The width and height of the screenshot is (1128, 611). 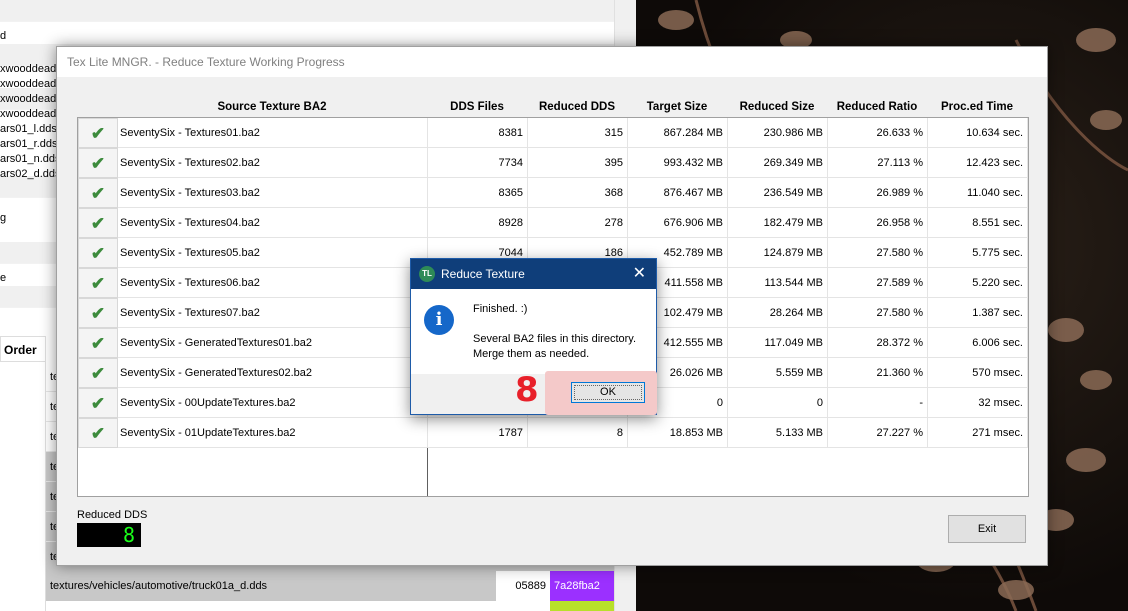 I want to click on reduced-ratio-cell: 27.227 %, so click(x=878, y=433).